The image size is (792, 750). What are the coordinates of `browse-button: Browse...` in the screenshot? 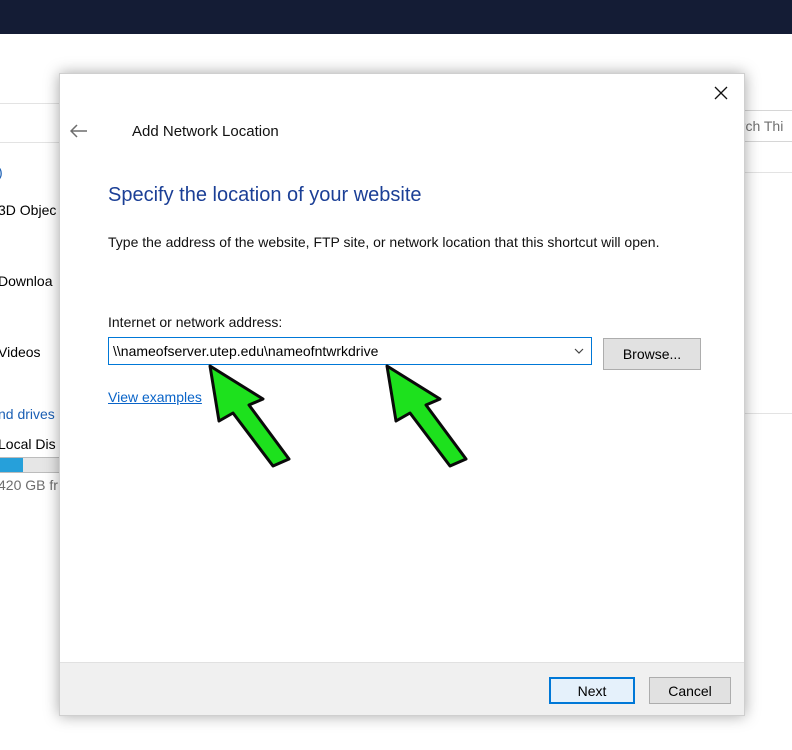 It's located at (652, 354).